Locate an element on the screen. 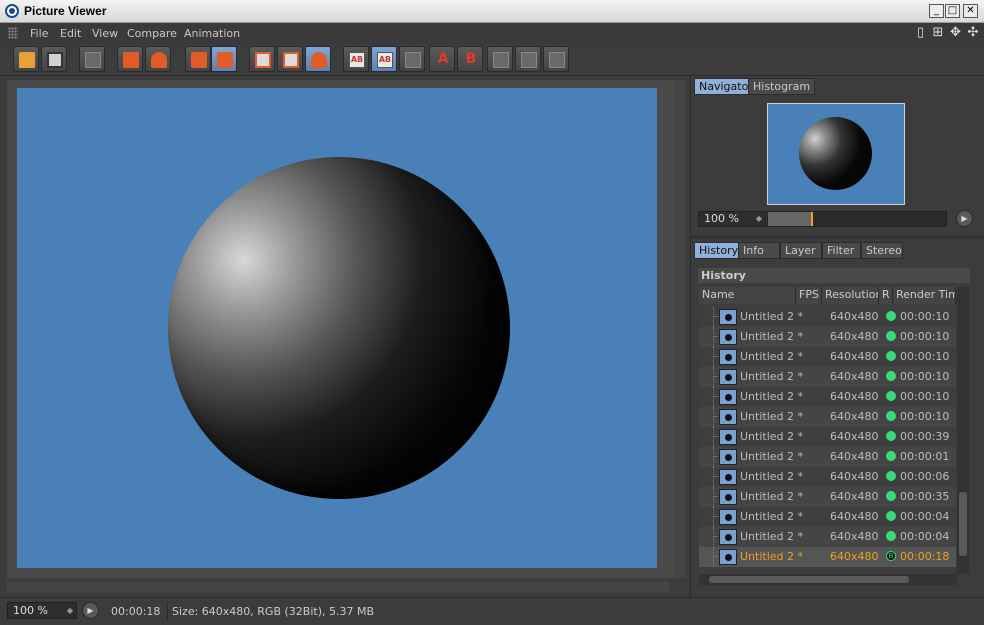 This screenshot has height=625, width=984. table-row: Untitled 2 * 640x480 00:00:06 is located at coordinates (827, 477).